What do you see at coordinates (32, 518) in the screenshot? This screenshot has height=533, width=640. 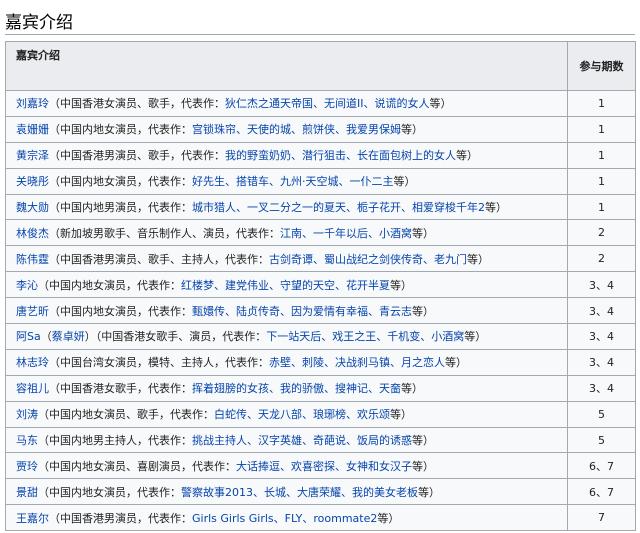 I see `guest-name-link: 王嘉尔` at bounding box center [32, 518].